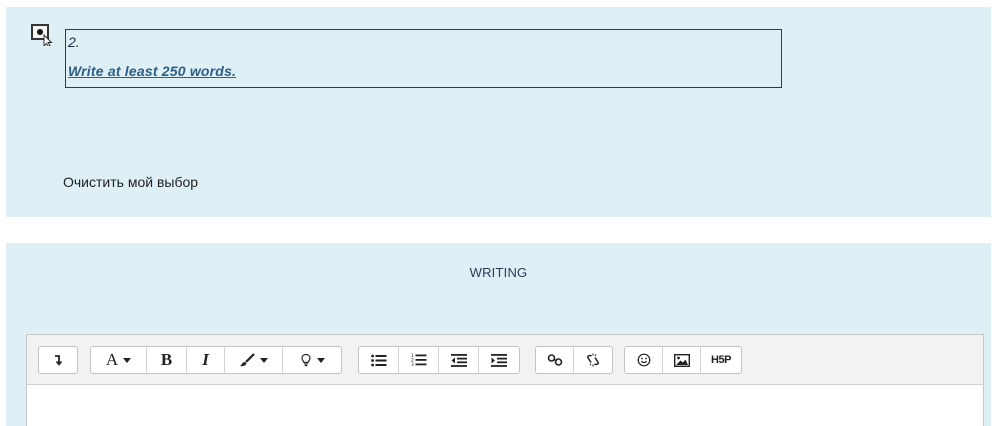 The image size is (995, 426). I want to click on editor-content-area, so click(505, 406).